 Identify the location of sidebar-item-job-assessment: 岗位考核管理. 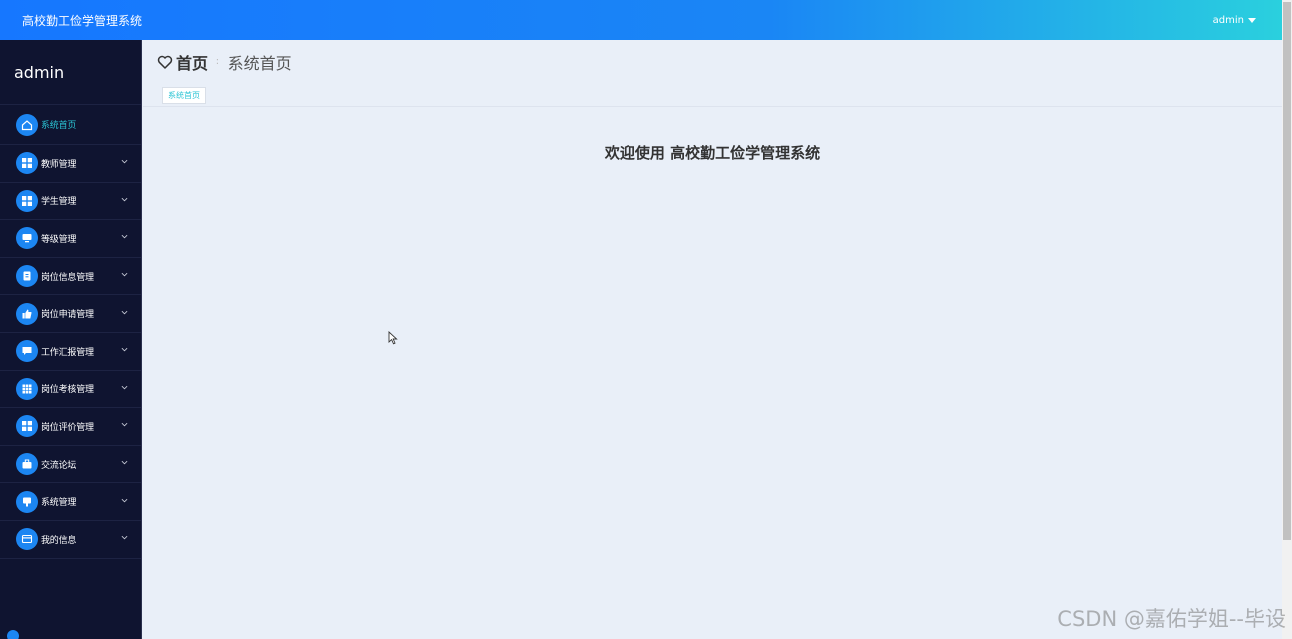
(70, 390).